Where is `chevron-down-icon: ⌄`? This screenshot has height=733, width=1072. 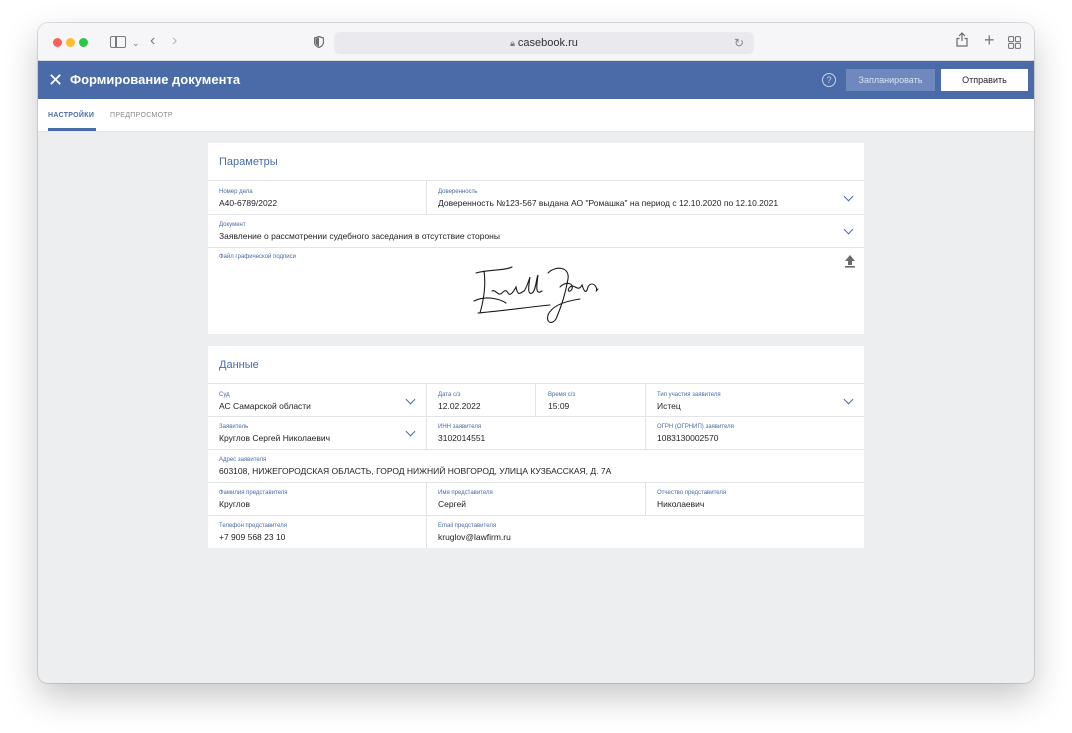
chevron-down-icon: ⌄ is located at coordinates (136, 43).